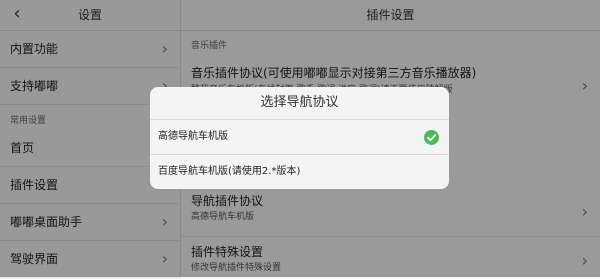 This screenshot has width=600, height=279. I want to click on dialog-title: 选择导航协议, so click(299, 103).